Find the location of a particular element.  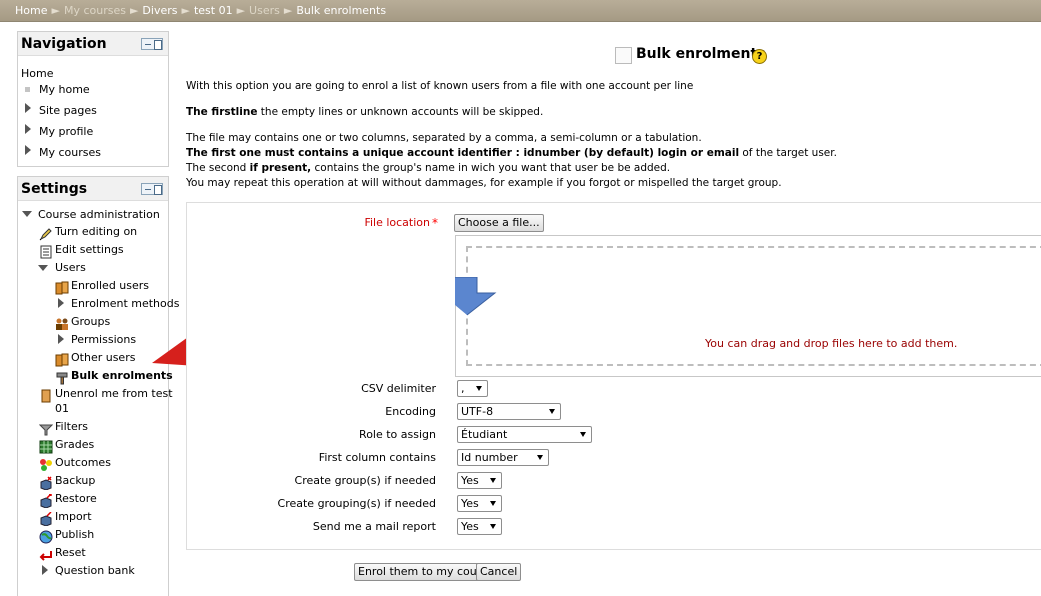

create-groupings-value: Yes is located at coordinates (470, 503).